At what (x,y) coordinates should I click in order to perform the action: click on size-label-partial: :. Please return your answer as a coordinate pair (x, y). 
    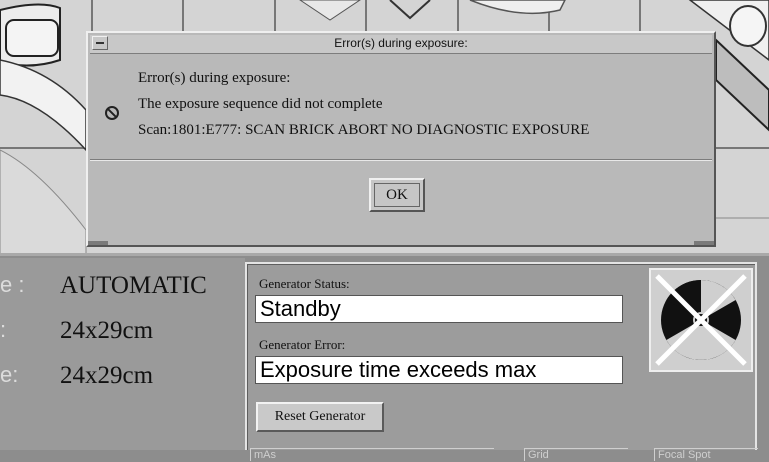
    Looking at the image, I should click on (3, 329).